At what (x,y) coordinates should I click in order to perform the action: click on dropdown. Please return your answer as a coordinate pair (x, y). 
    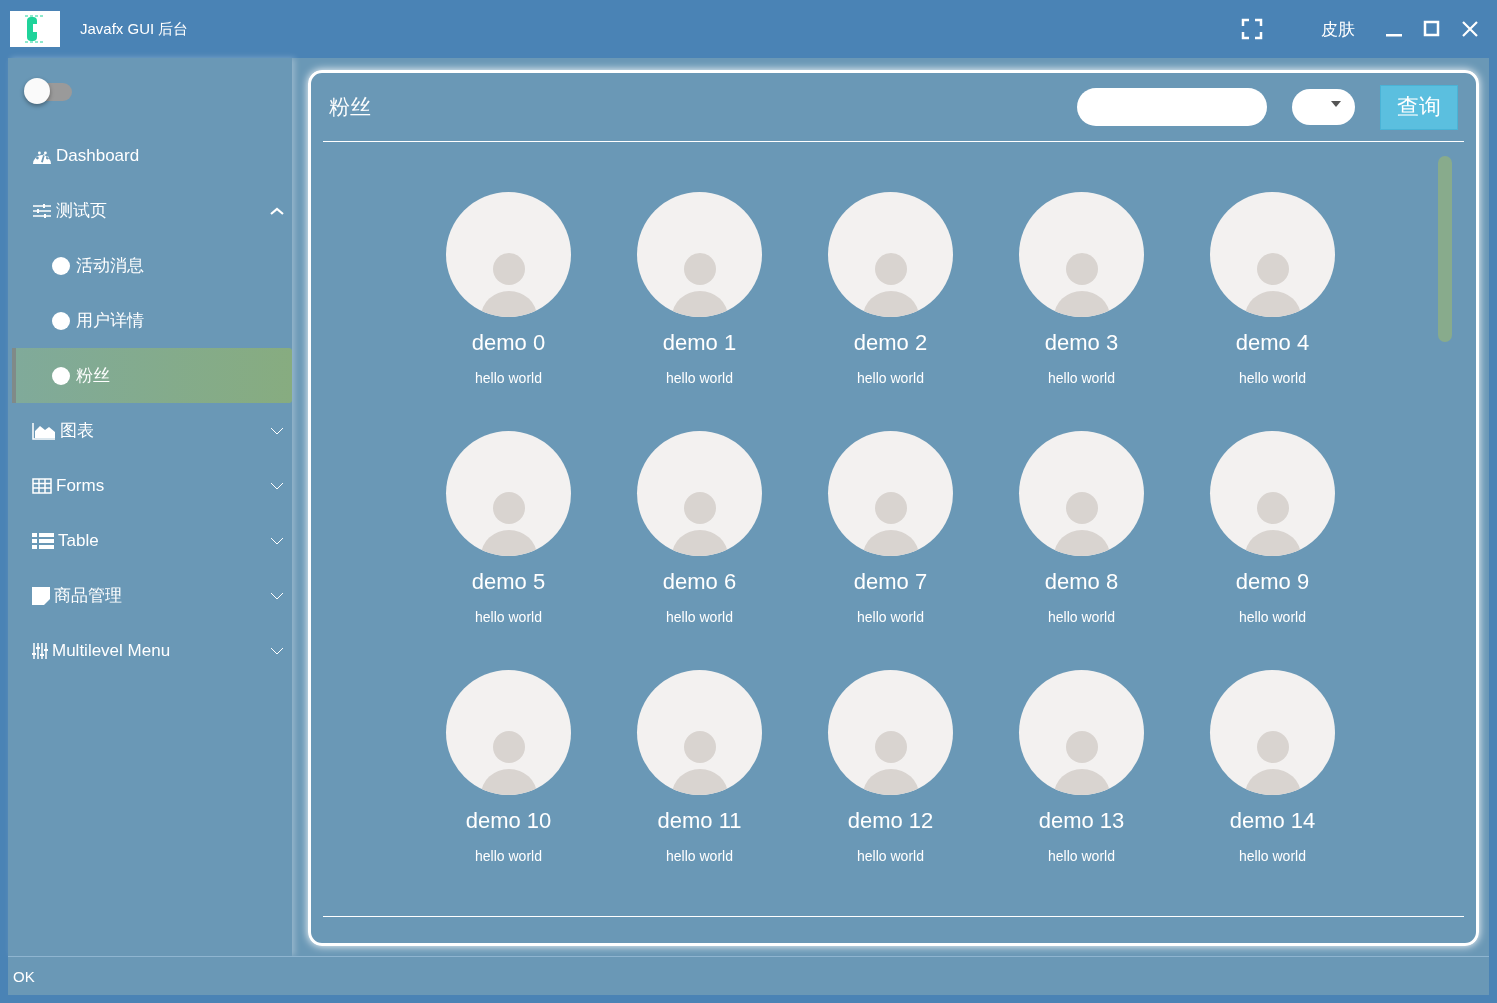
    Looking at the image, I should click on (1323, 107).